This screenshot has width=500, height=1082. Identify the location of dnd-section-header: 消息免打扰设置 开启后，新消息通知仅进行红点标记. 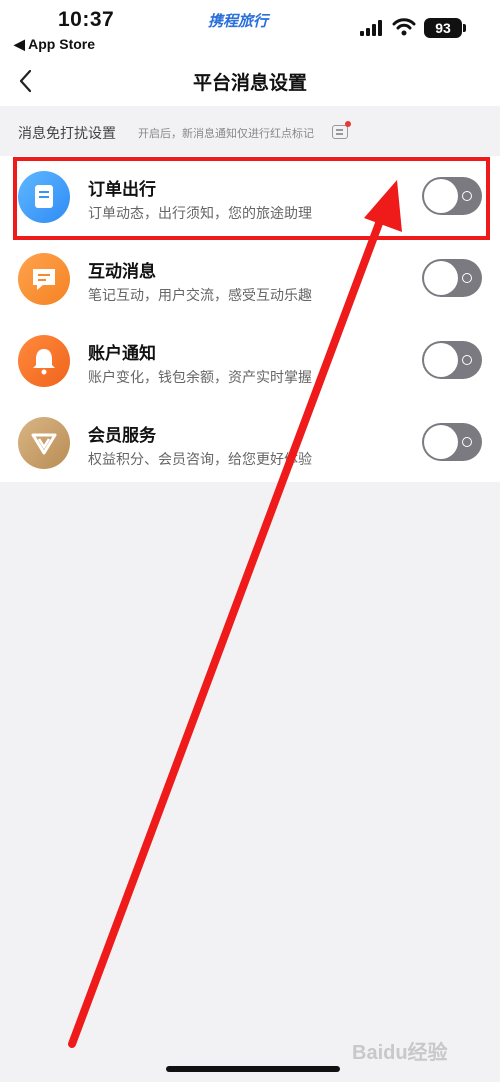
(250, 131).